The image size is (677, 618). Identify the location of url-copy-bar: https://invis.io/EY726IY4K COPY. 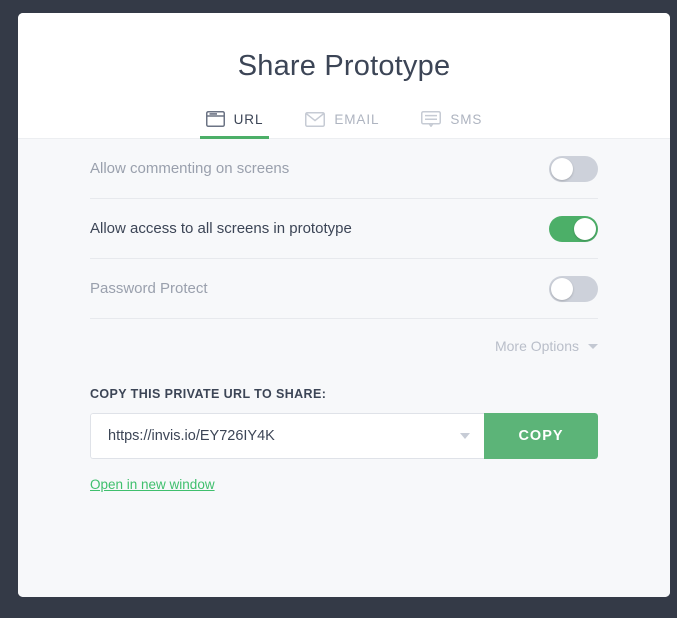
(344, 436).